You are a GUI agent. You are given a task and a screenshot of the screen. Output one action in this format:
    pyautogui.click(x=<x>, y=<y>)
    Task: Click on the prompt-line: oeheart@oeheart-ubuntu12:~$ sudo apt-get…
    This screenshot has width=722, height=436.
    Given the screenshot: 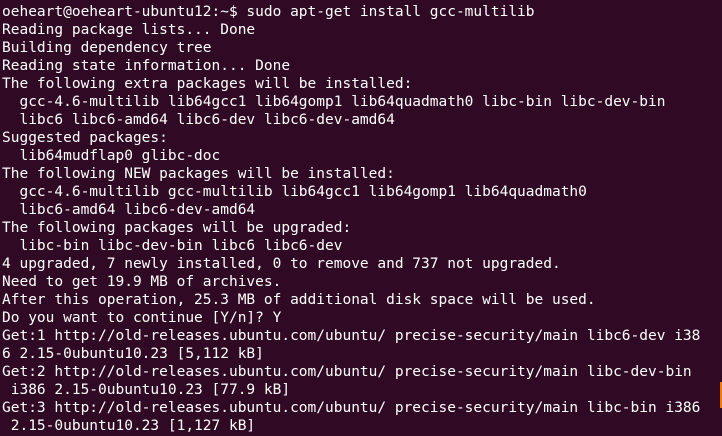 What is the action you would take?
    pyautogui.click(x=362, y=12)
    